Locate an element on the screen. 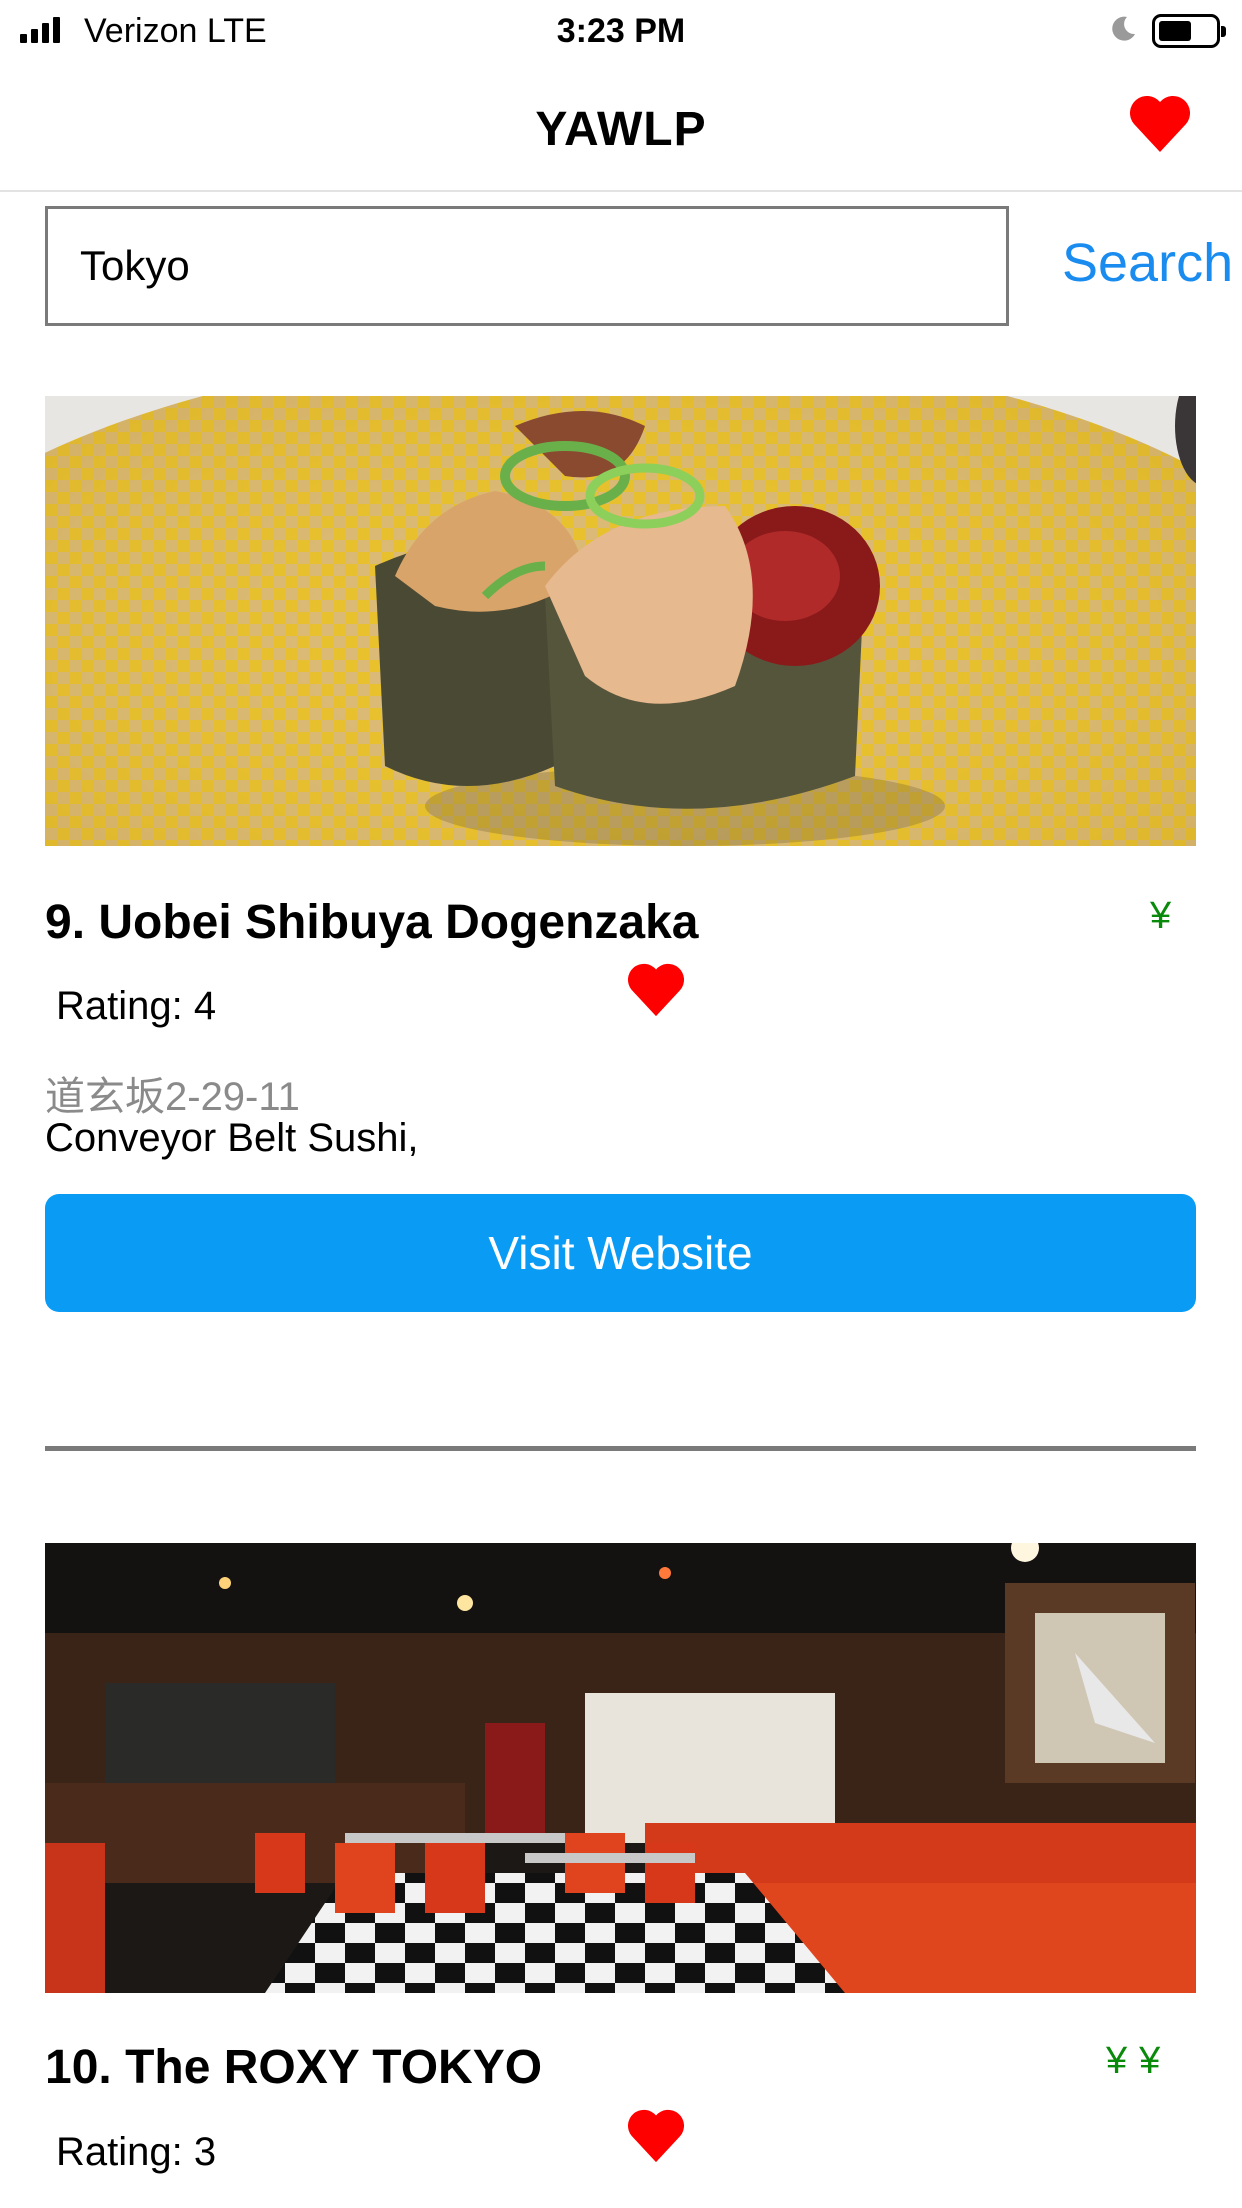 The width and height of the screenshot is (1242, 2208). restaurant-address: 道玄坂2-29-11 is located at coordinates (172, 1097).